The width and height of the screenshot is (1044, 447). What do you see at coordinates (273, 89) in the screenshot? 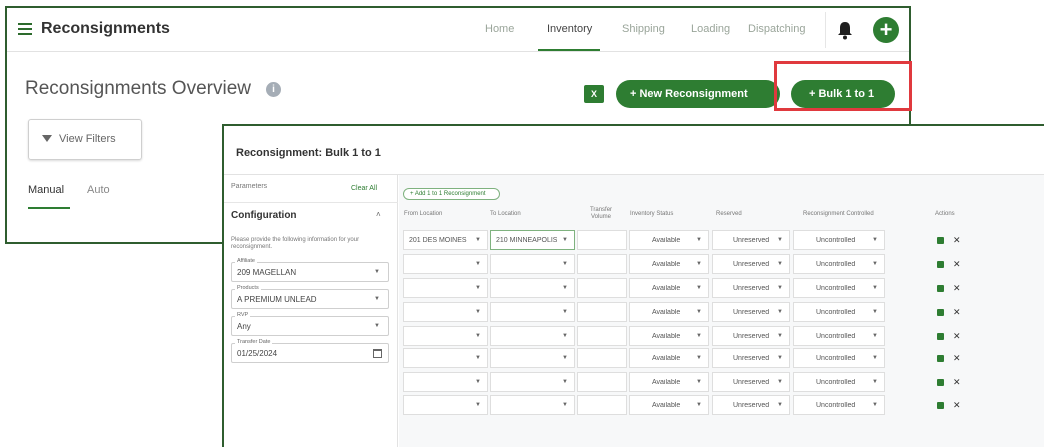
I see `info-icon: i` at bounding box center [273, 89].